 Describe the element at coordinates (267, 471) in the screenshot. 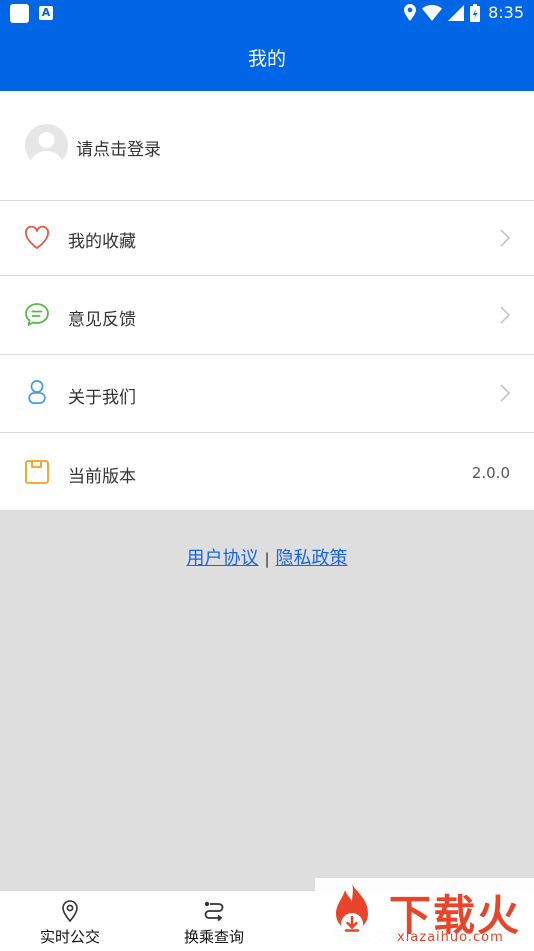

I see `menu-item-version: 当前版本 2.0.0` at that location.